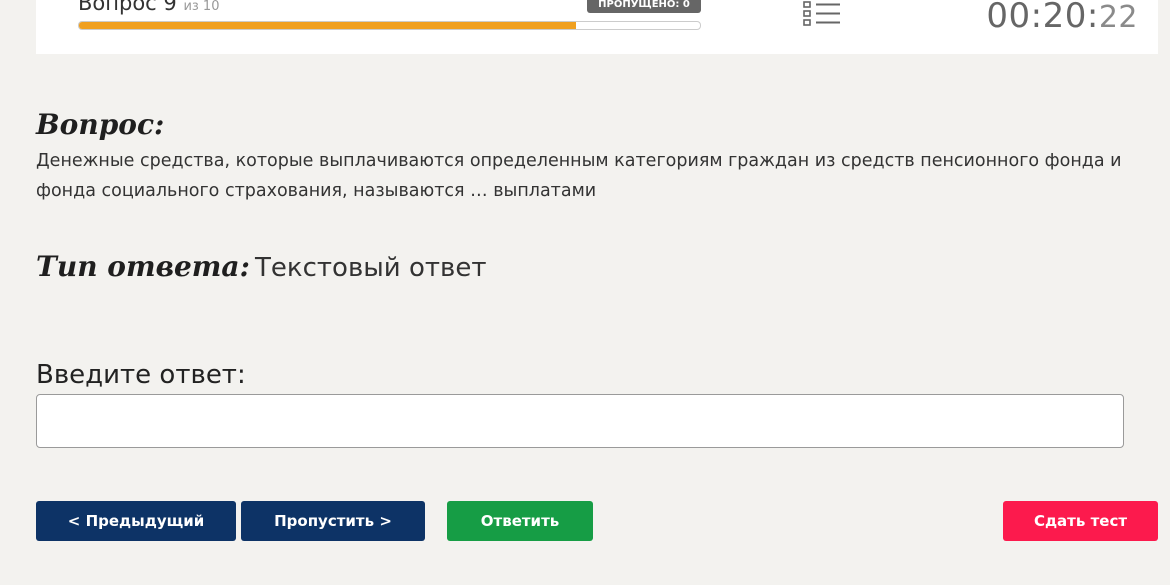  Describe the element at coordinates (100, 124) in the screenshot. I see `question-heading: Вопрос:` at that location.